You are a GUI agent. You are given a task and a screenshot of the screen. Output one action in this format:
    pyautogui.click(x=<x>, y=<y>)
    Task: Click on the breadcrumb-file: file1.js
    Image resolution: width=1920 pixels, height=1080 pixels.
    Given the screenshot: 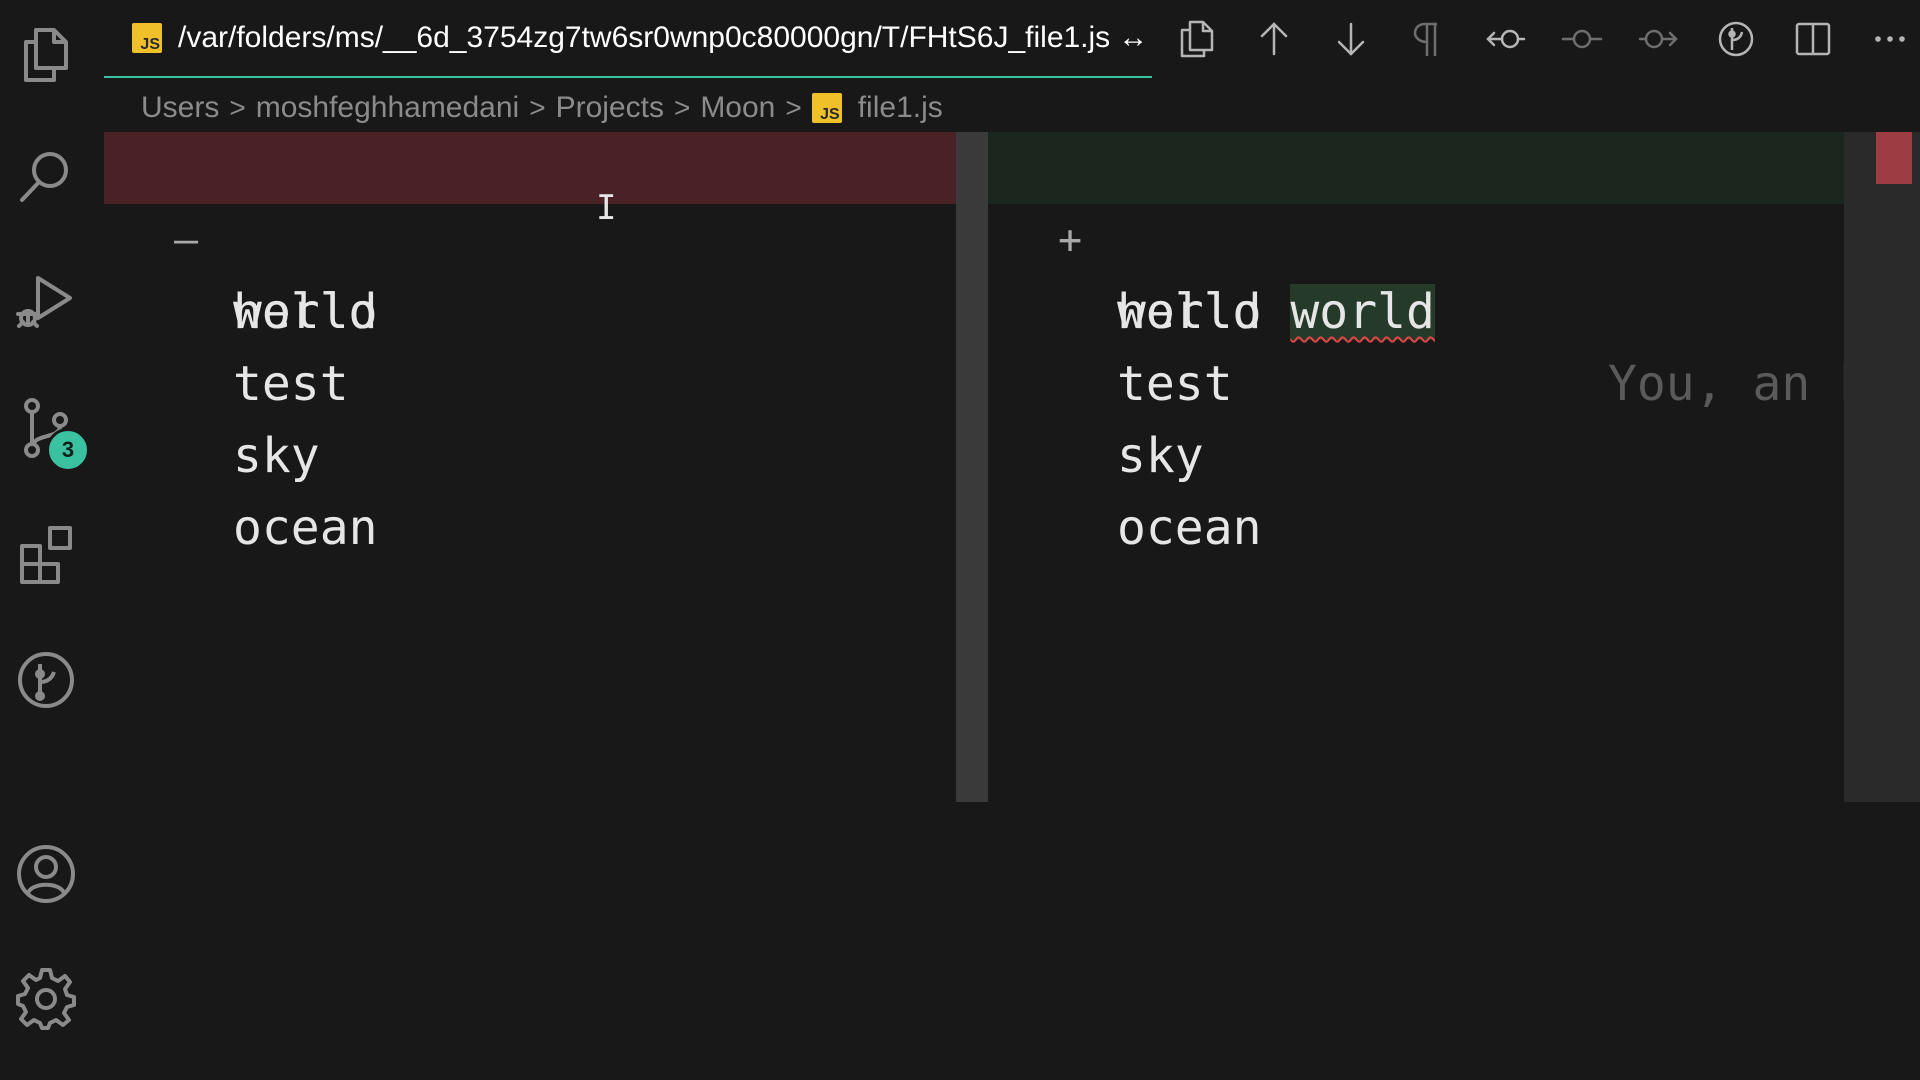 What is the action you would take?
    pyautogui.click(x=900, y=108)
    